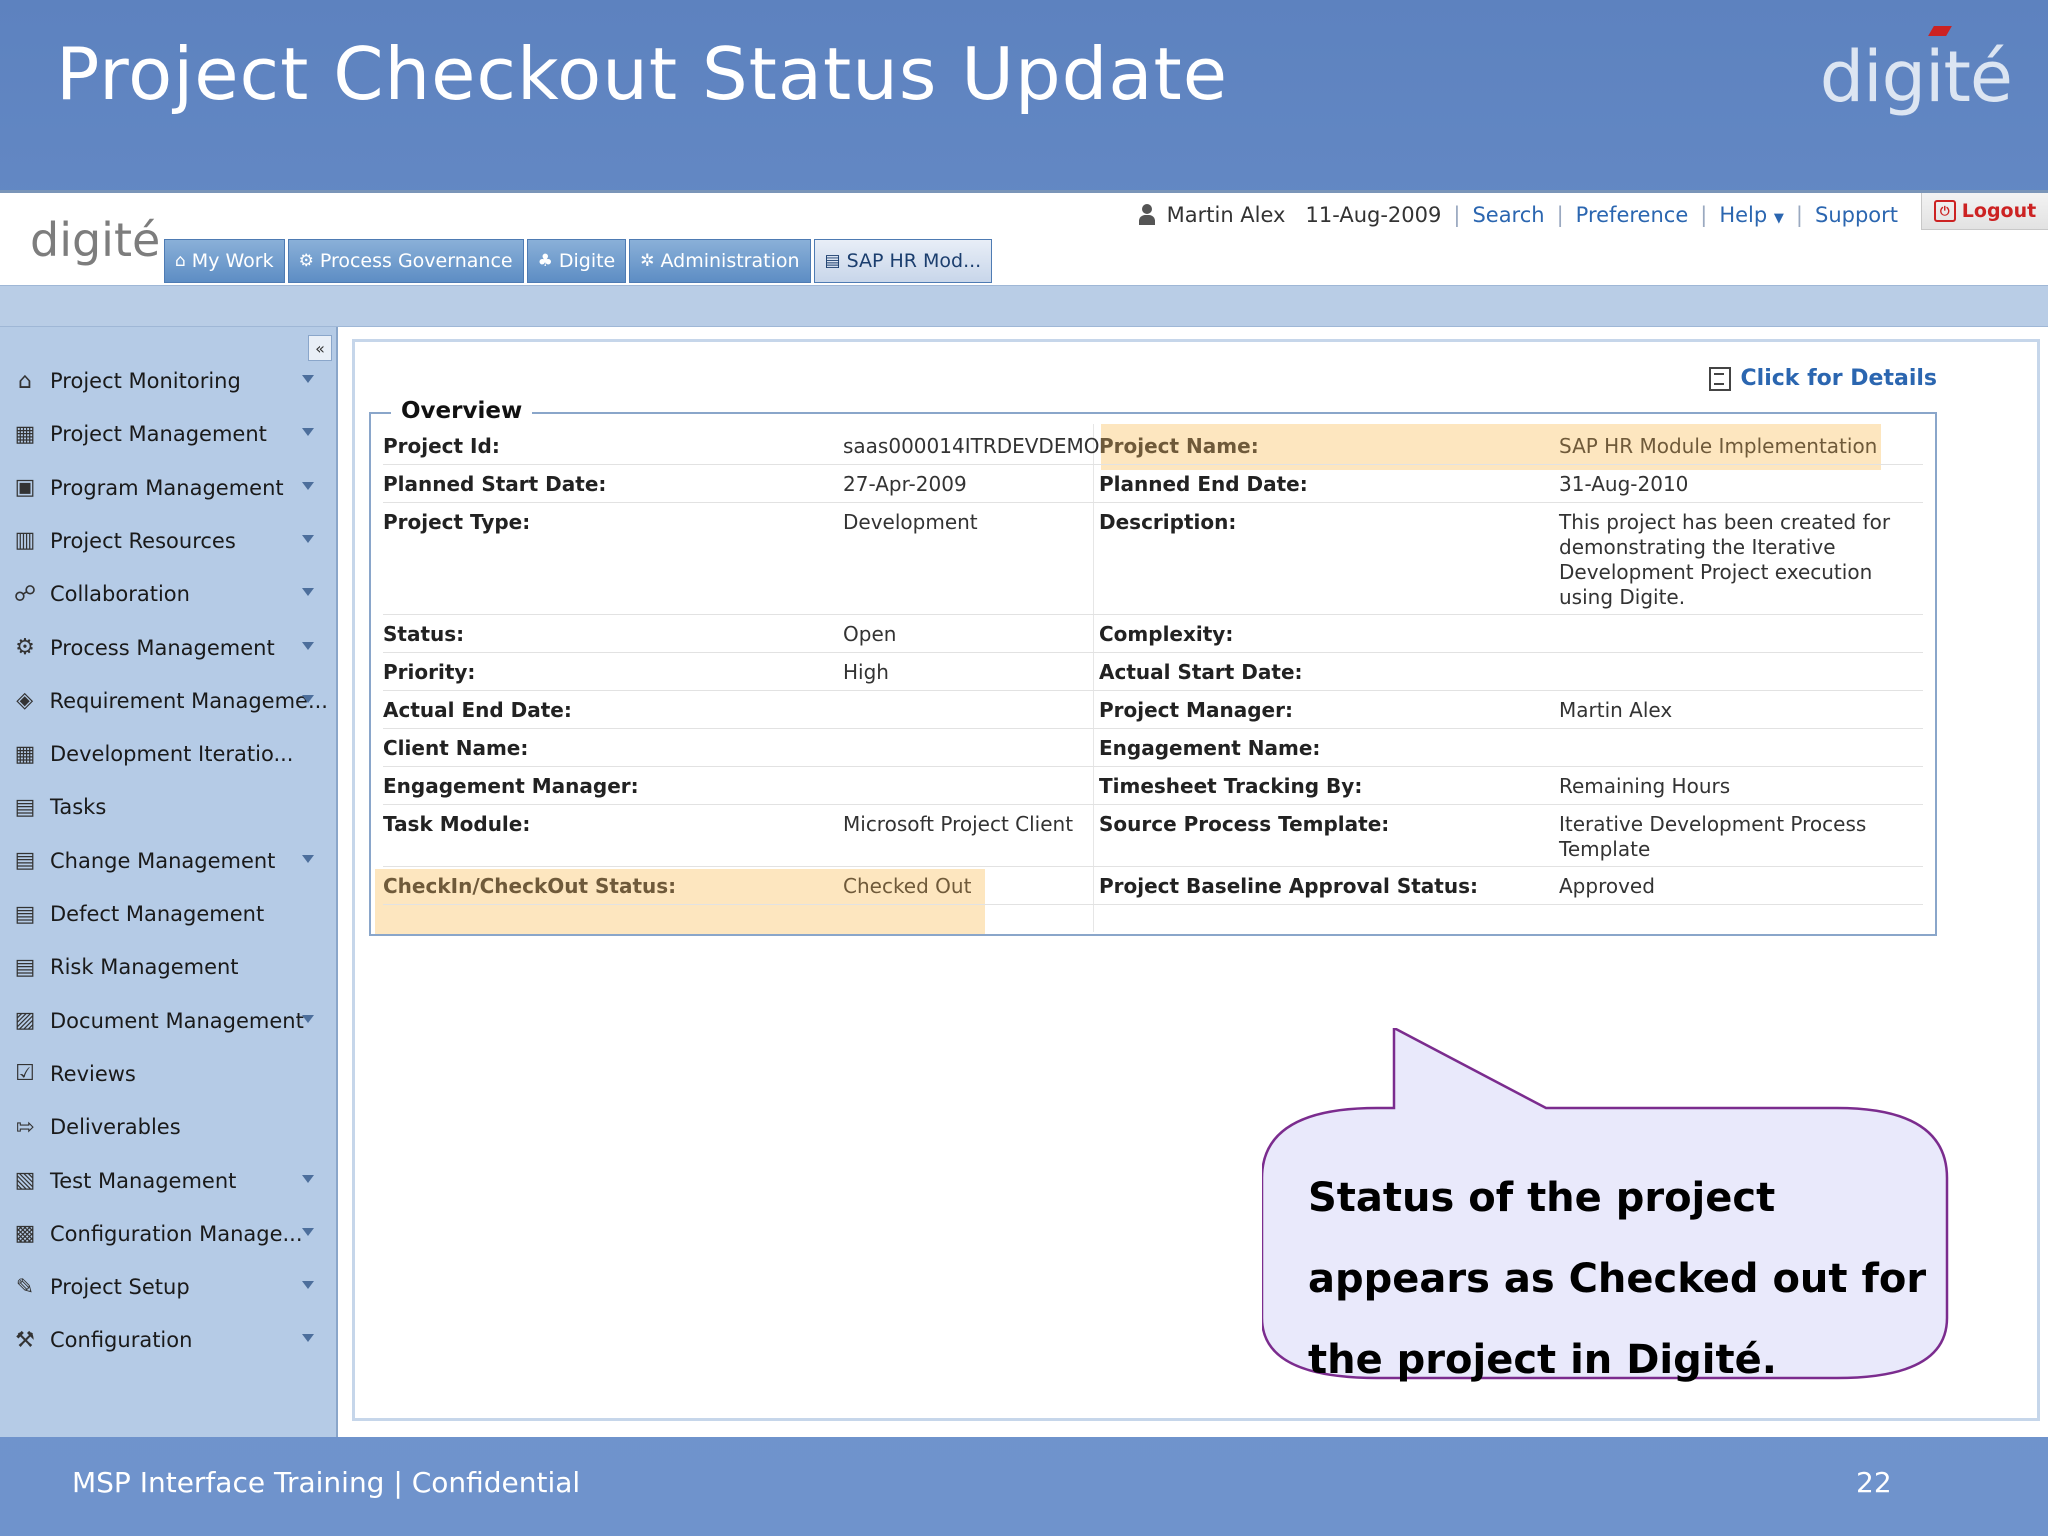 Image resolution: width=2048 pixels, height=1536 pixels. What do you see at coordinates (170, 381) in the screenshot?
I see `sidebar-item-project-monitoring: ⌂ Project Monitoring` at bounding box center [170, 381].